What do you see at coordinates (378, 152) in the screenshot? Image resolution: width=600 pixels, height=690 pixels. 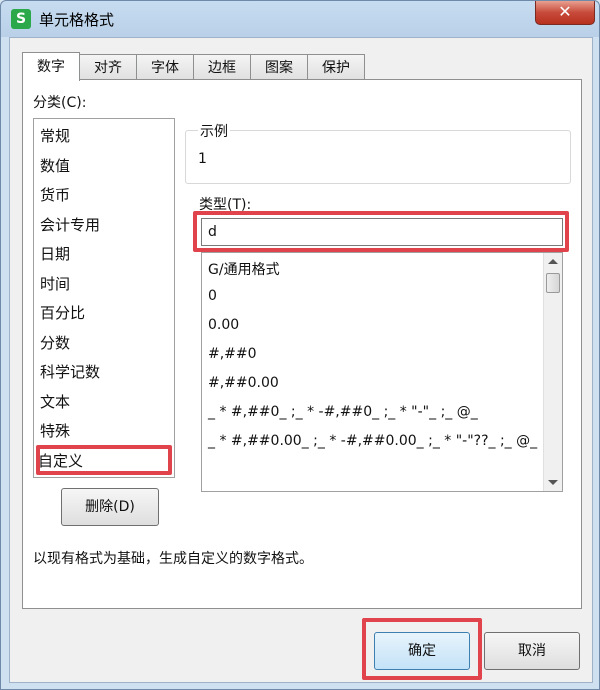 I see `sample-group: 示例 1` at bounding box center [378, 152].